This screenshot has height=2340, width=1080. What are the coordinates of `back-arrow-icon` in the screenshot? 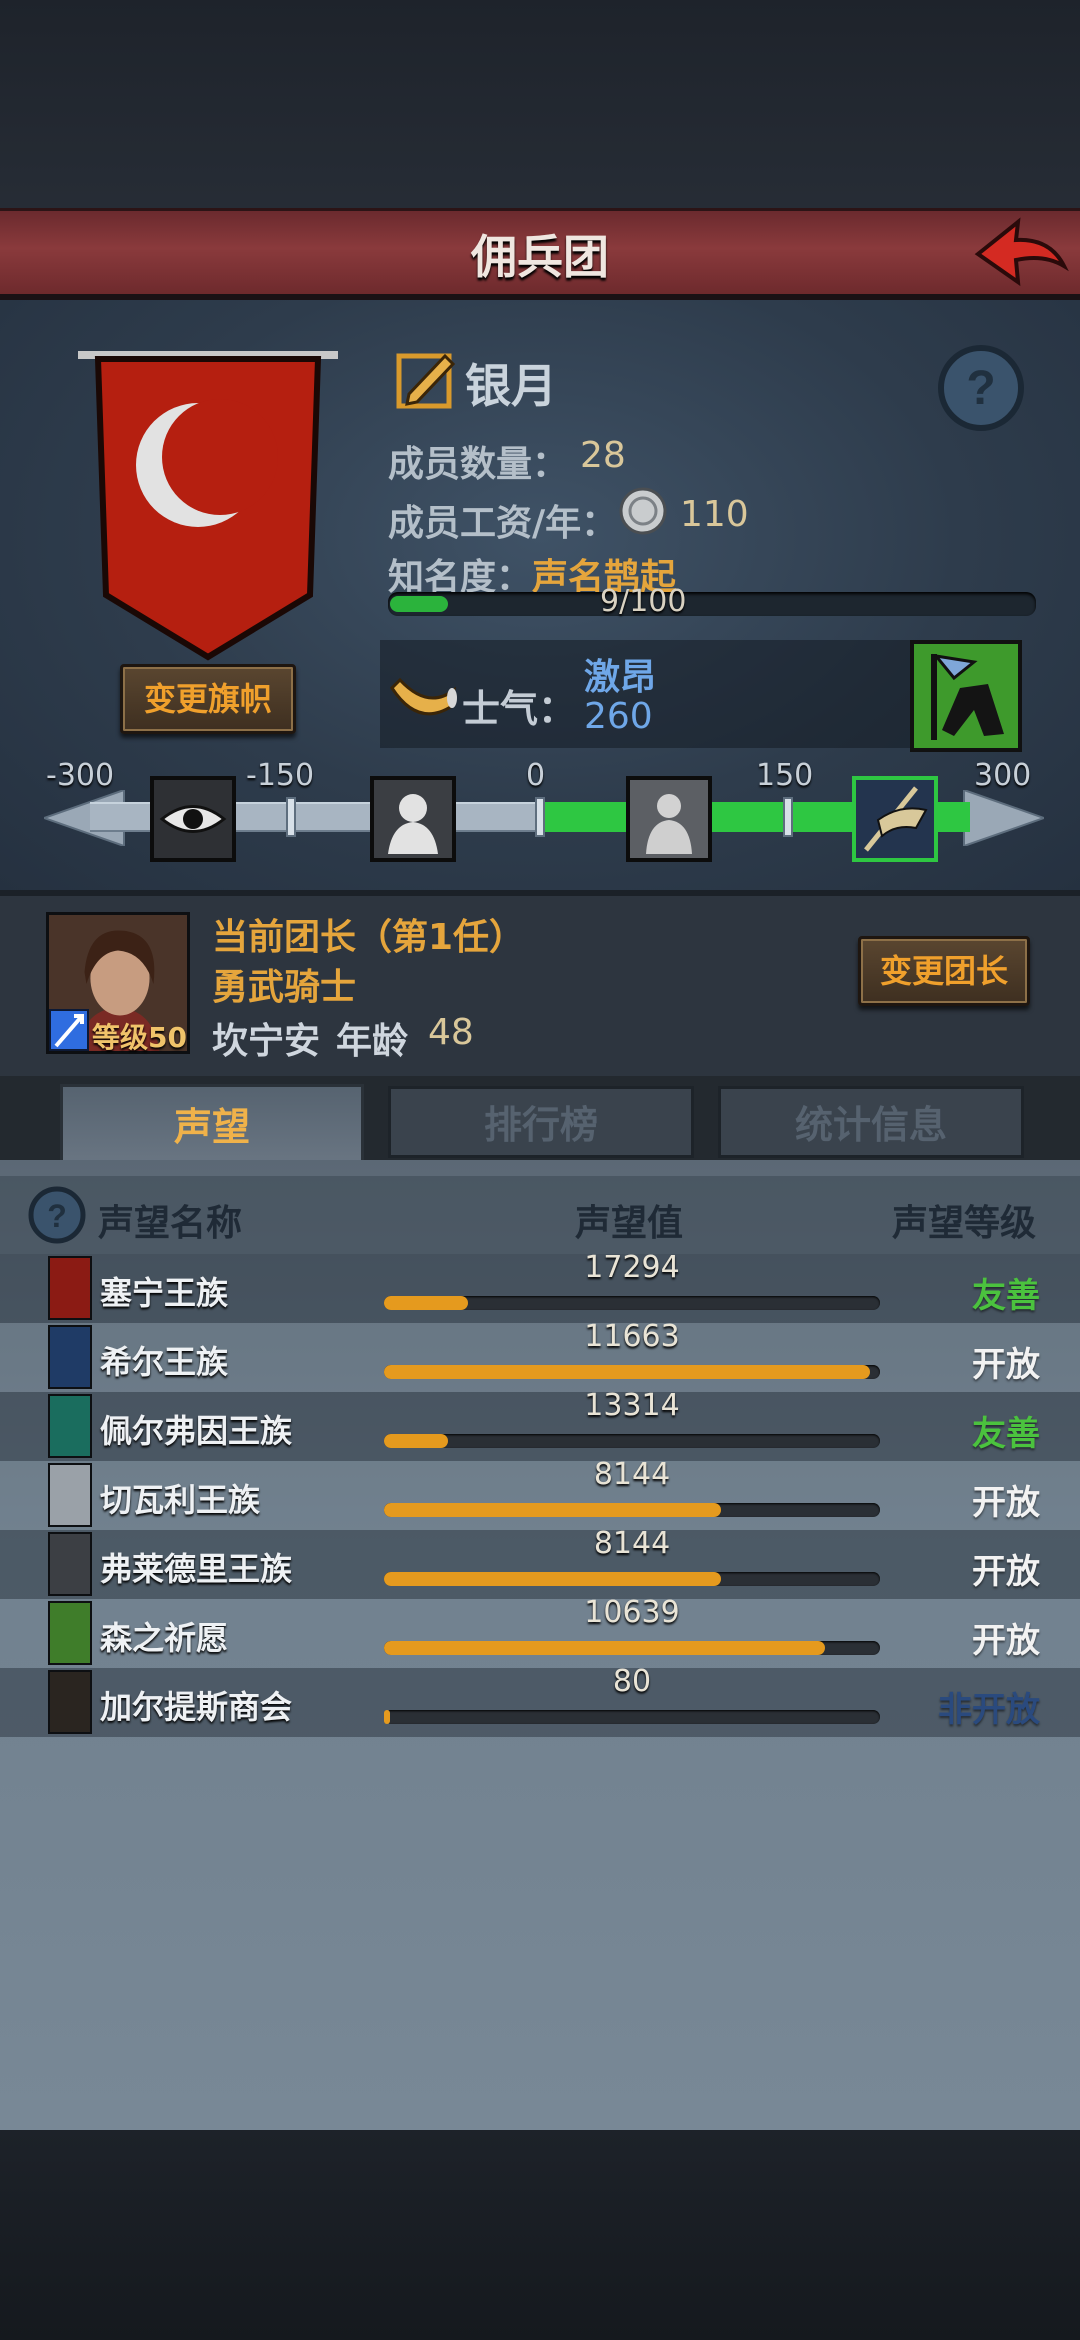 It's located at (1021, 252).